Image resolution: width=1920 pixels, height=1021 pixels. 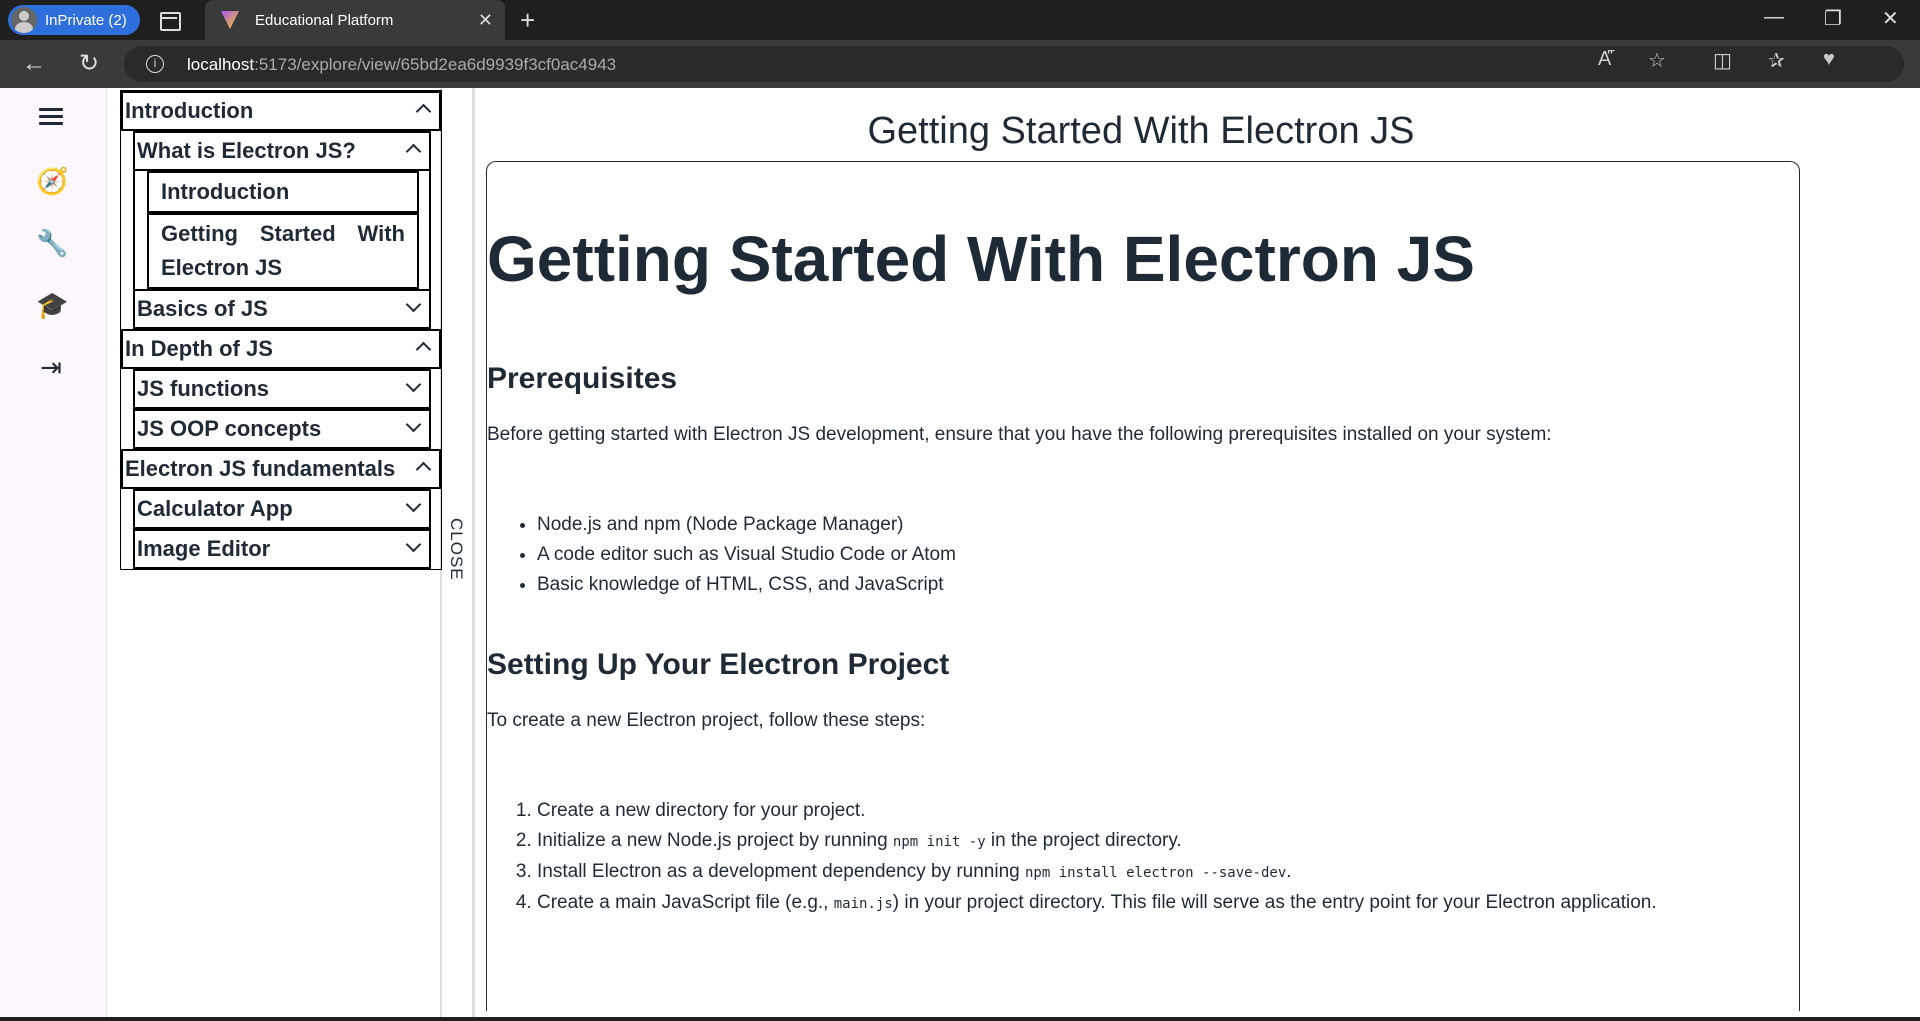 I want to click on back-icon: ←, so click(x=34, y=64).